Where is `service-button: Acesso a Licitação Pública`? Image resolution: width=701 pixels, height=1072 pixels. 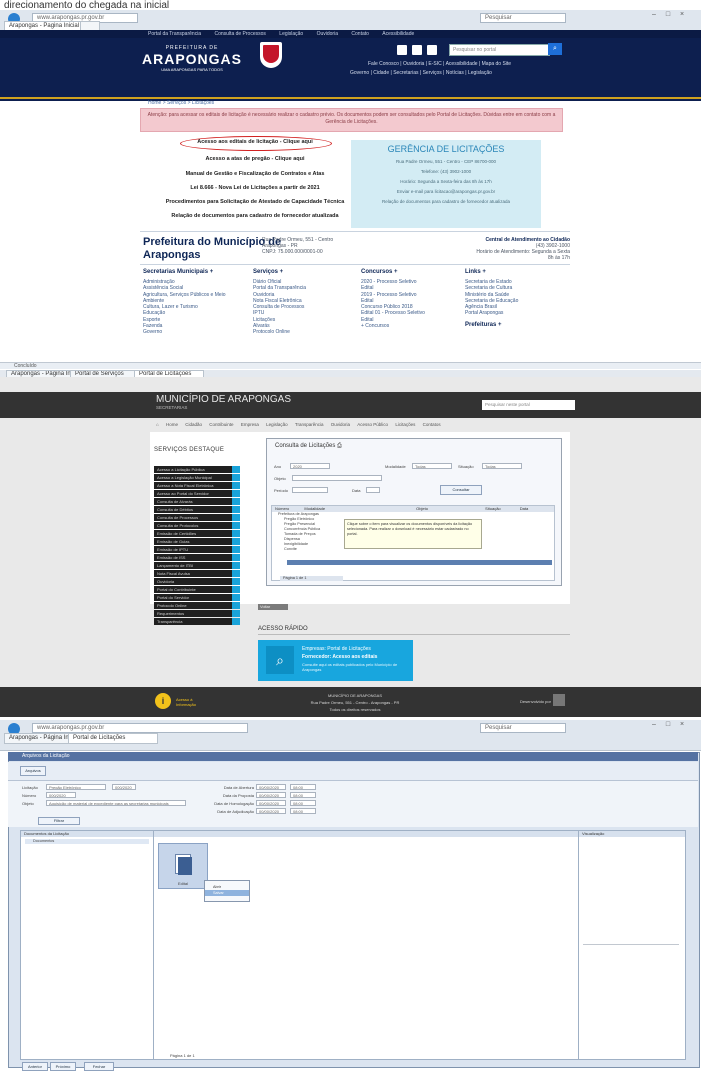
service-button: Acesso a Licitação Pública is located at coordinates (197, 469).